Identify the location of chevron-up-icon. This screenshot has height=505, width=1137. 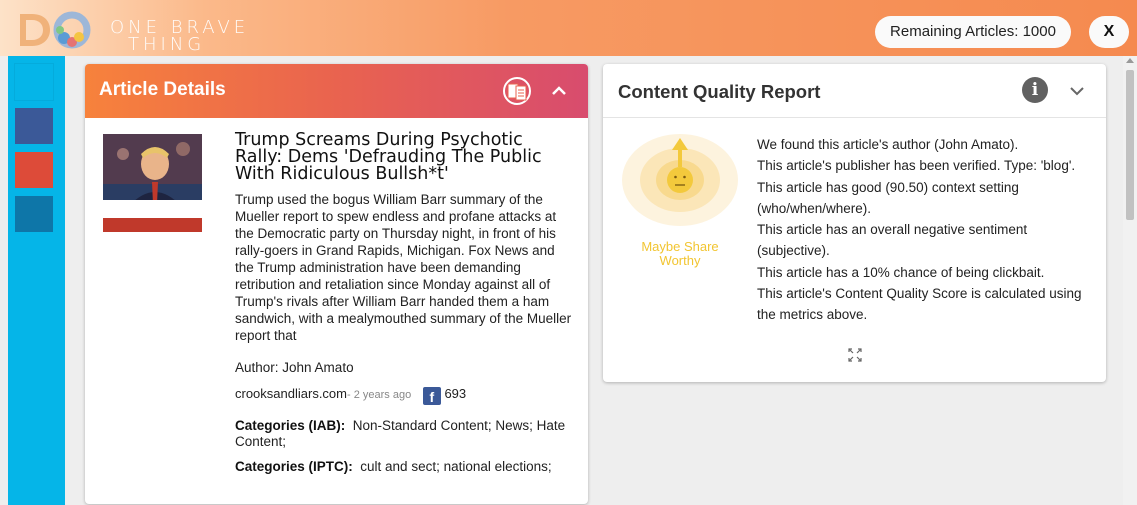
(559, 91).